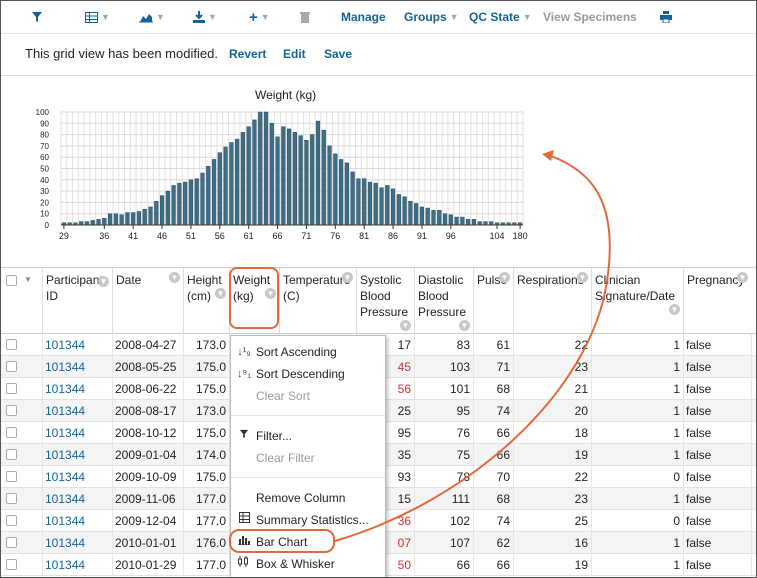 Image resolution: width=757 pixels, height=578 pixels. Describe the element at coordinates (308, 374) in the screenshot. I see `sort-descending-item: ↓⁹₁ Sort Descending` at that location.